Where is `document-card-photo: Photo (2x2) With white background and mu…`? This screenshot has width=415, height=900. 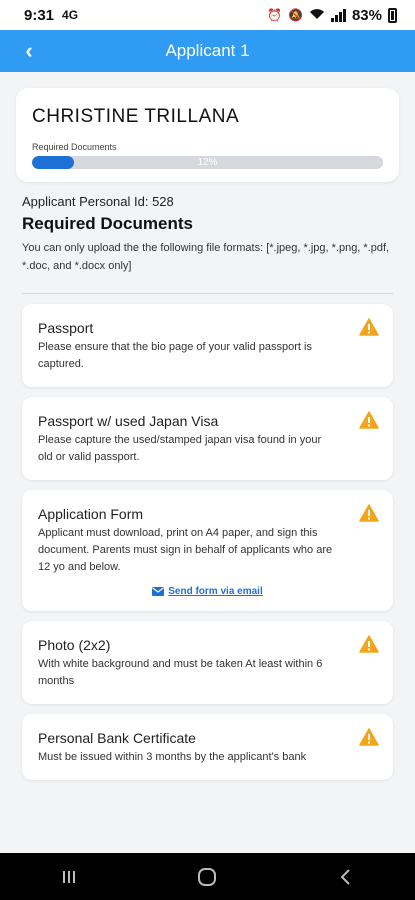 document-card-photo: Photo (2x2) With white background and mu… is located at coordinates (207, 662).